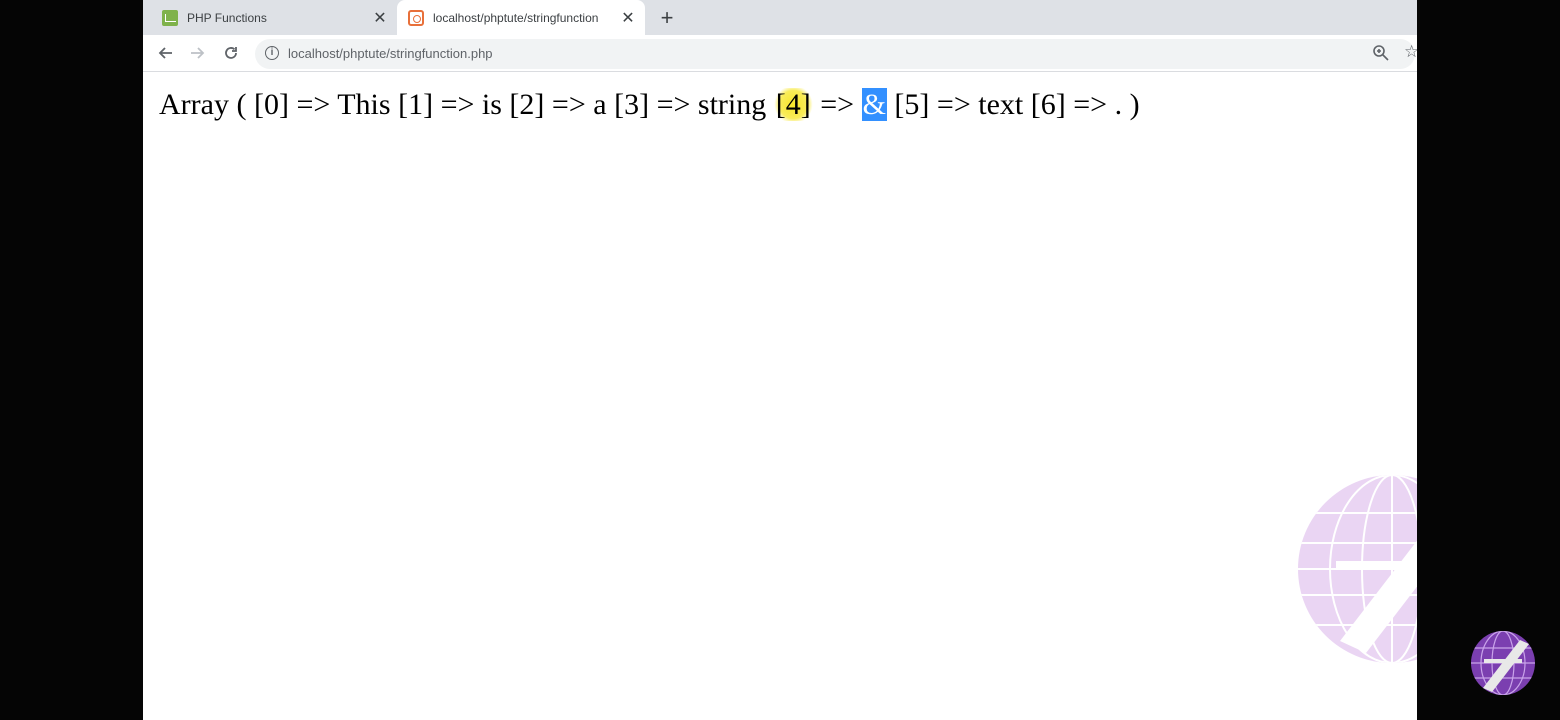  I want to click on array-value: a, so click(604, 104).